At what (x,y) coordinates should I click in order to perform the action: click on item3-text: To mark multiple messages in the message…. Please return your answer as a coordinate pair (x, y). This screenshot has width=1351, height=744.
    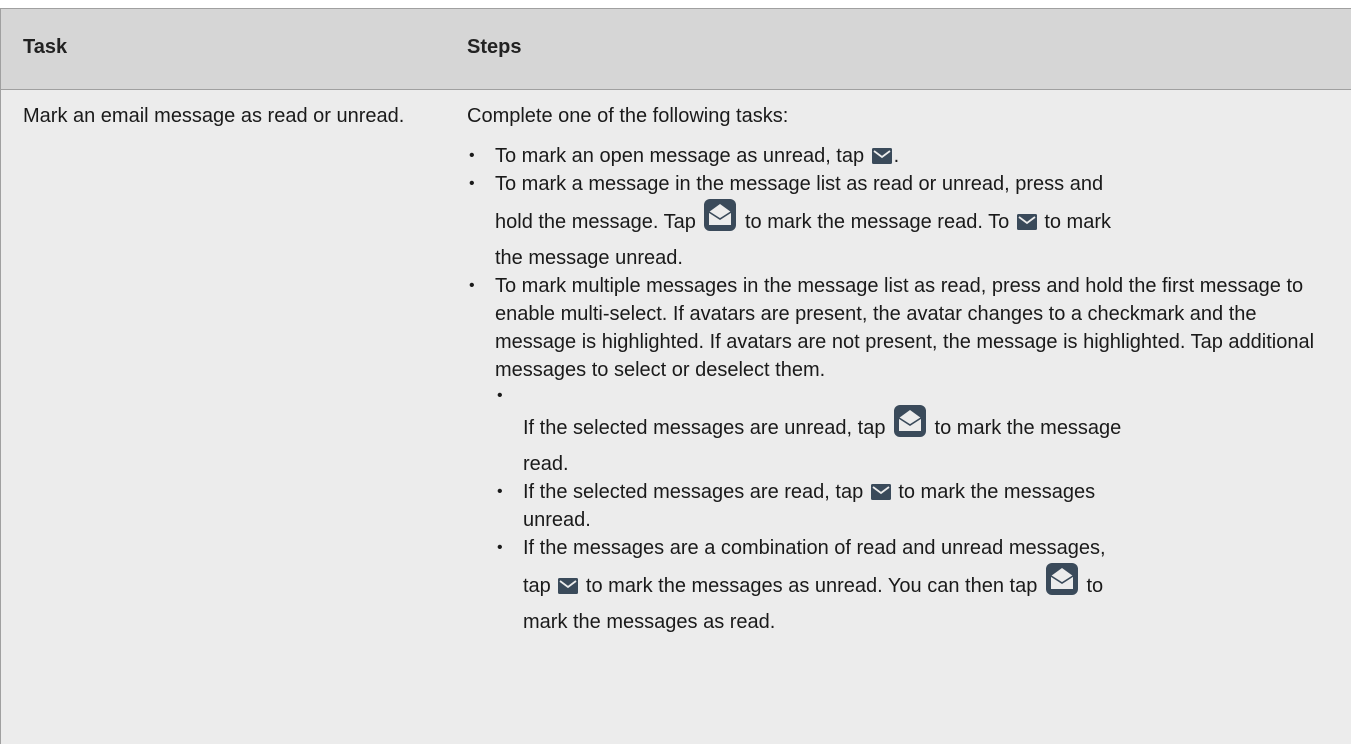
    Looking at the image, I should click on (905, 328).